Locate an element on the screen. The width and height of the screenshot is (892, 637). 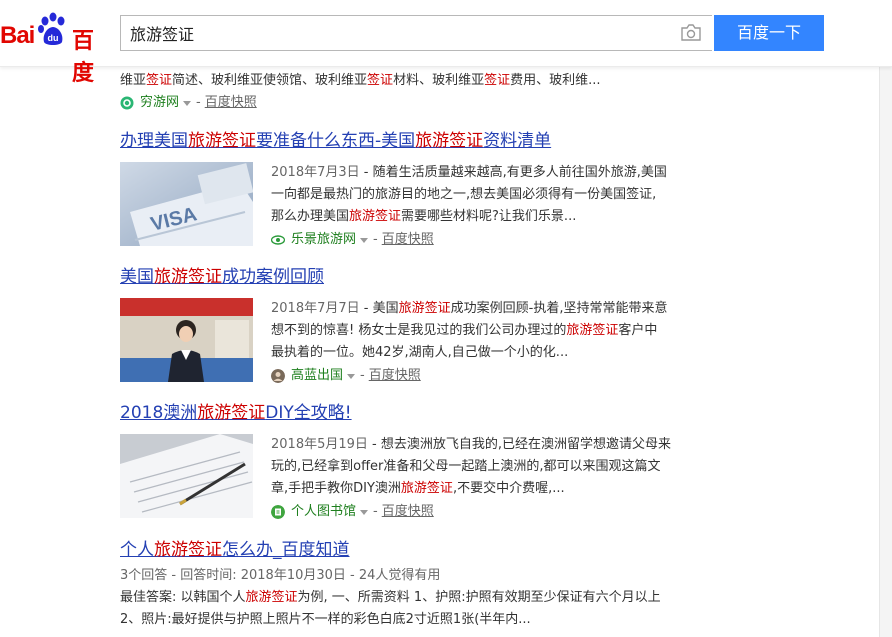
result-title-link: 个人旅游签证怎么办_百度知道 is located at coordinates (420, 550).